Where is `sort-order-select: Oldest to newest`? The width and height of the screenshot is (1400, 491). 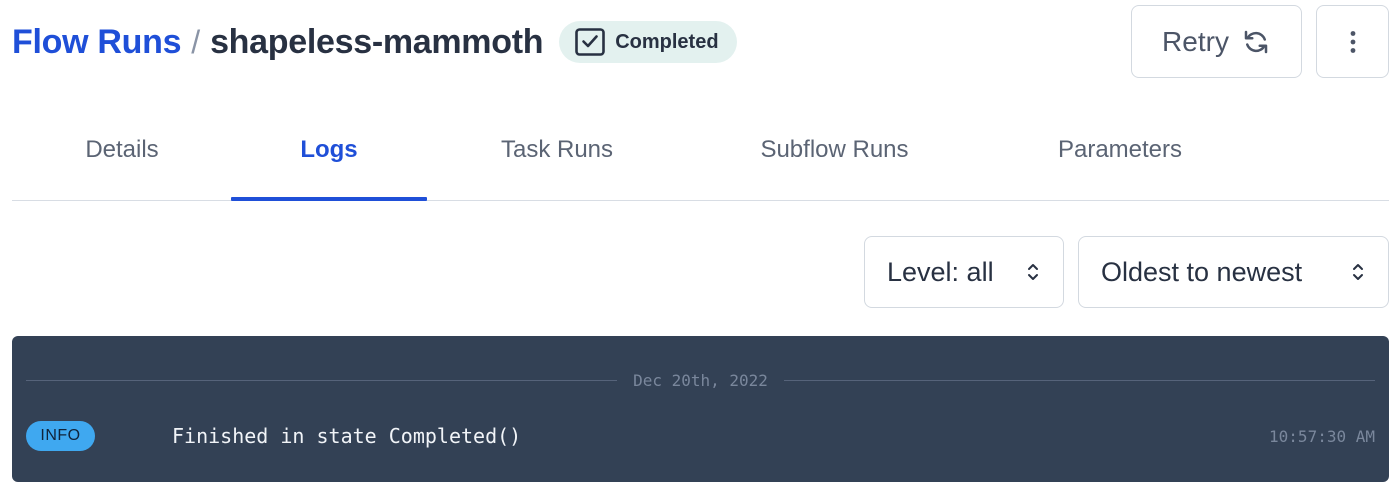 sort-order-select: Oldest to newest is located at coordinates (1233, 272).